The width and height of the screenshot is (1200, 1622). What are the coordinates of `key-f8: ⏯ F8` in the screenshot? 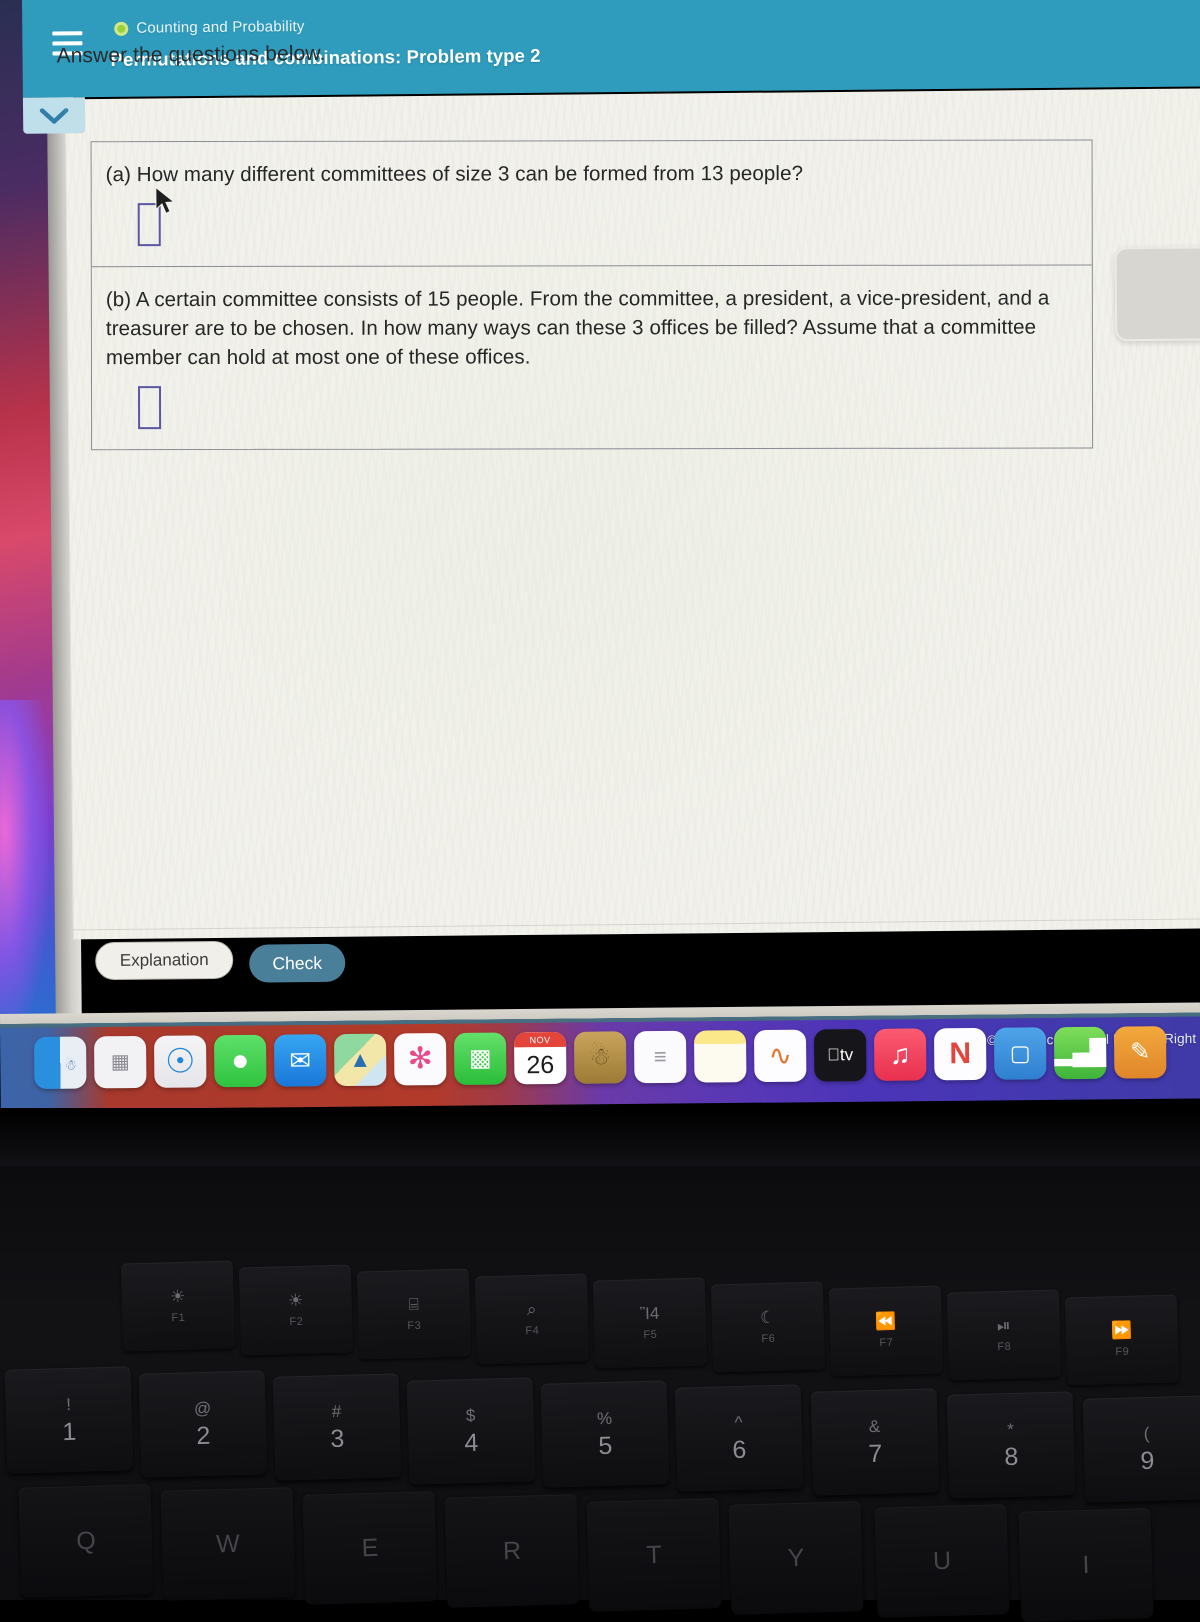 It's located at (1004, 1335).